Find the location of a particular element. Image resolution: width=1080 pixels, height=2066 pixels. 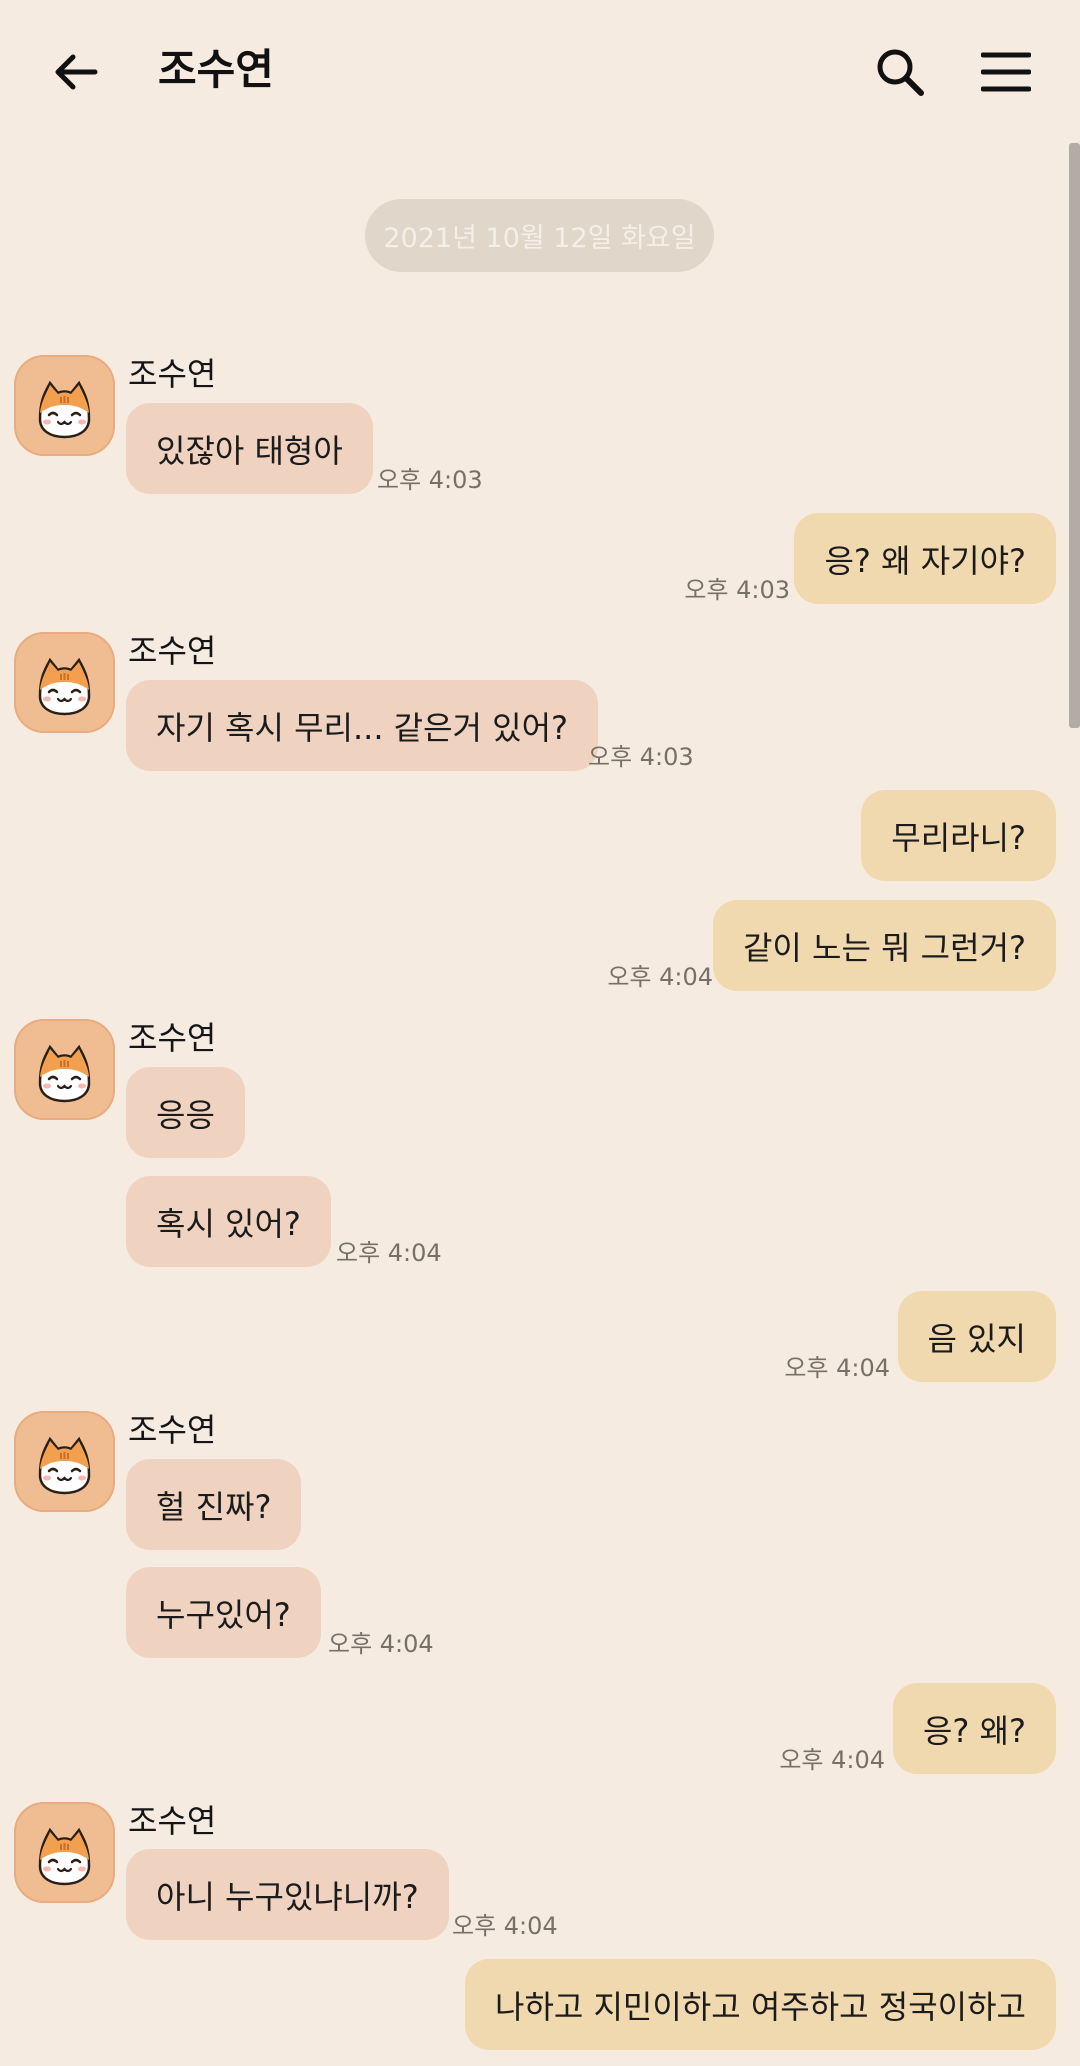

chat-title: 조수연 is located at coordinates (216, 69).